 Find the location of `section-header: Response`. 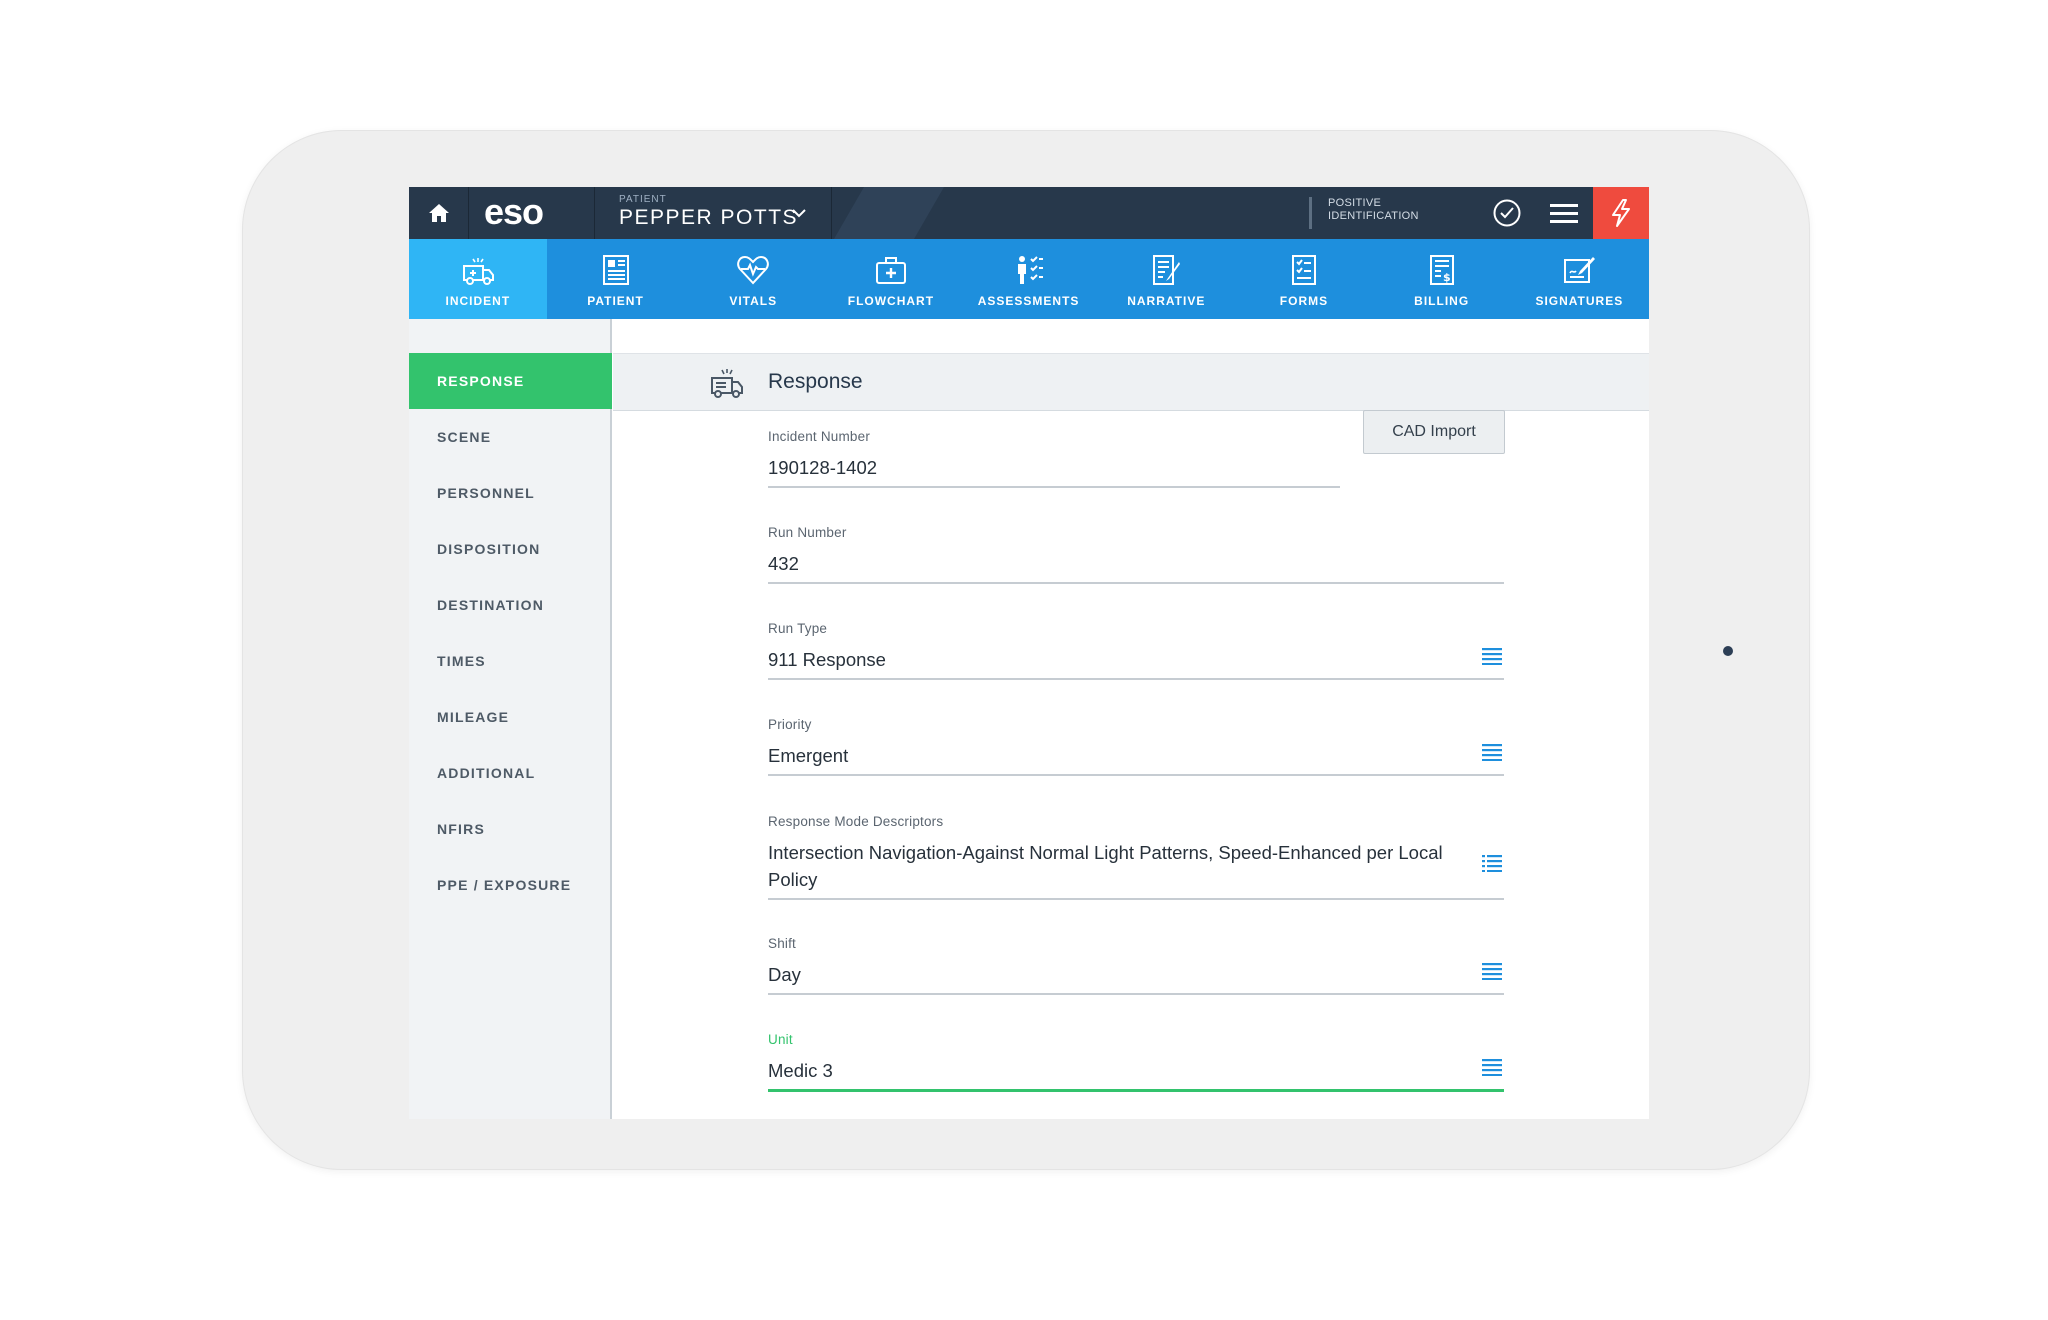

section-header: Response is located at coordinates (1131, 382).